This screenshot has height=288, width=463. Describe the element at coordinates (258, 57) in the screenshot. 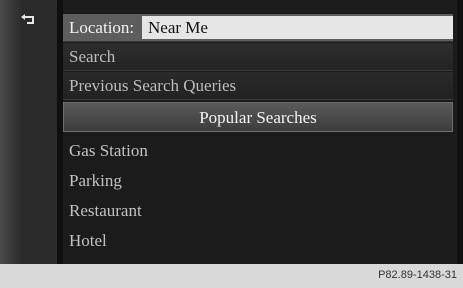

I see `search-menu-item: Search` at that location.